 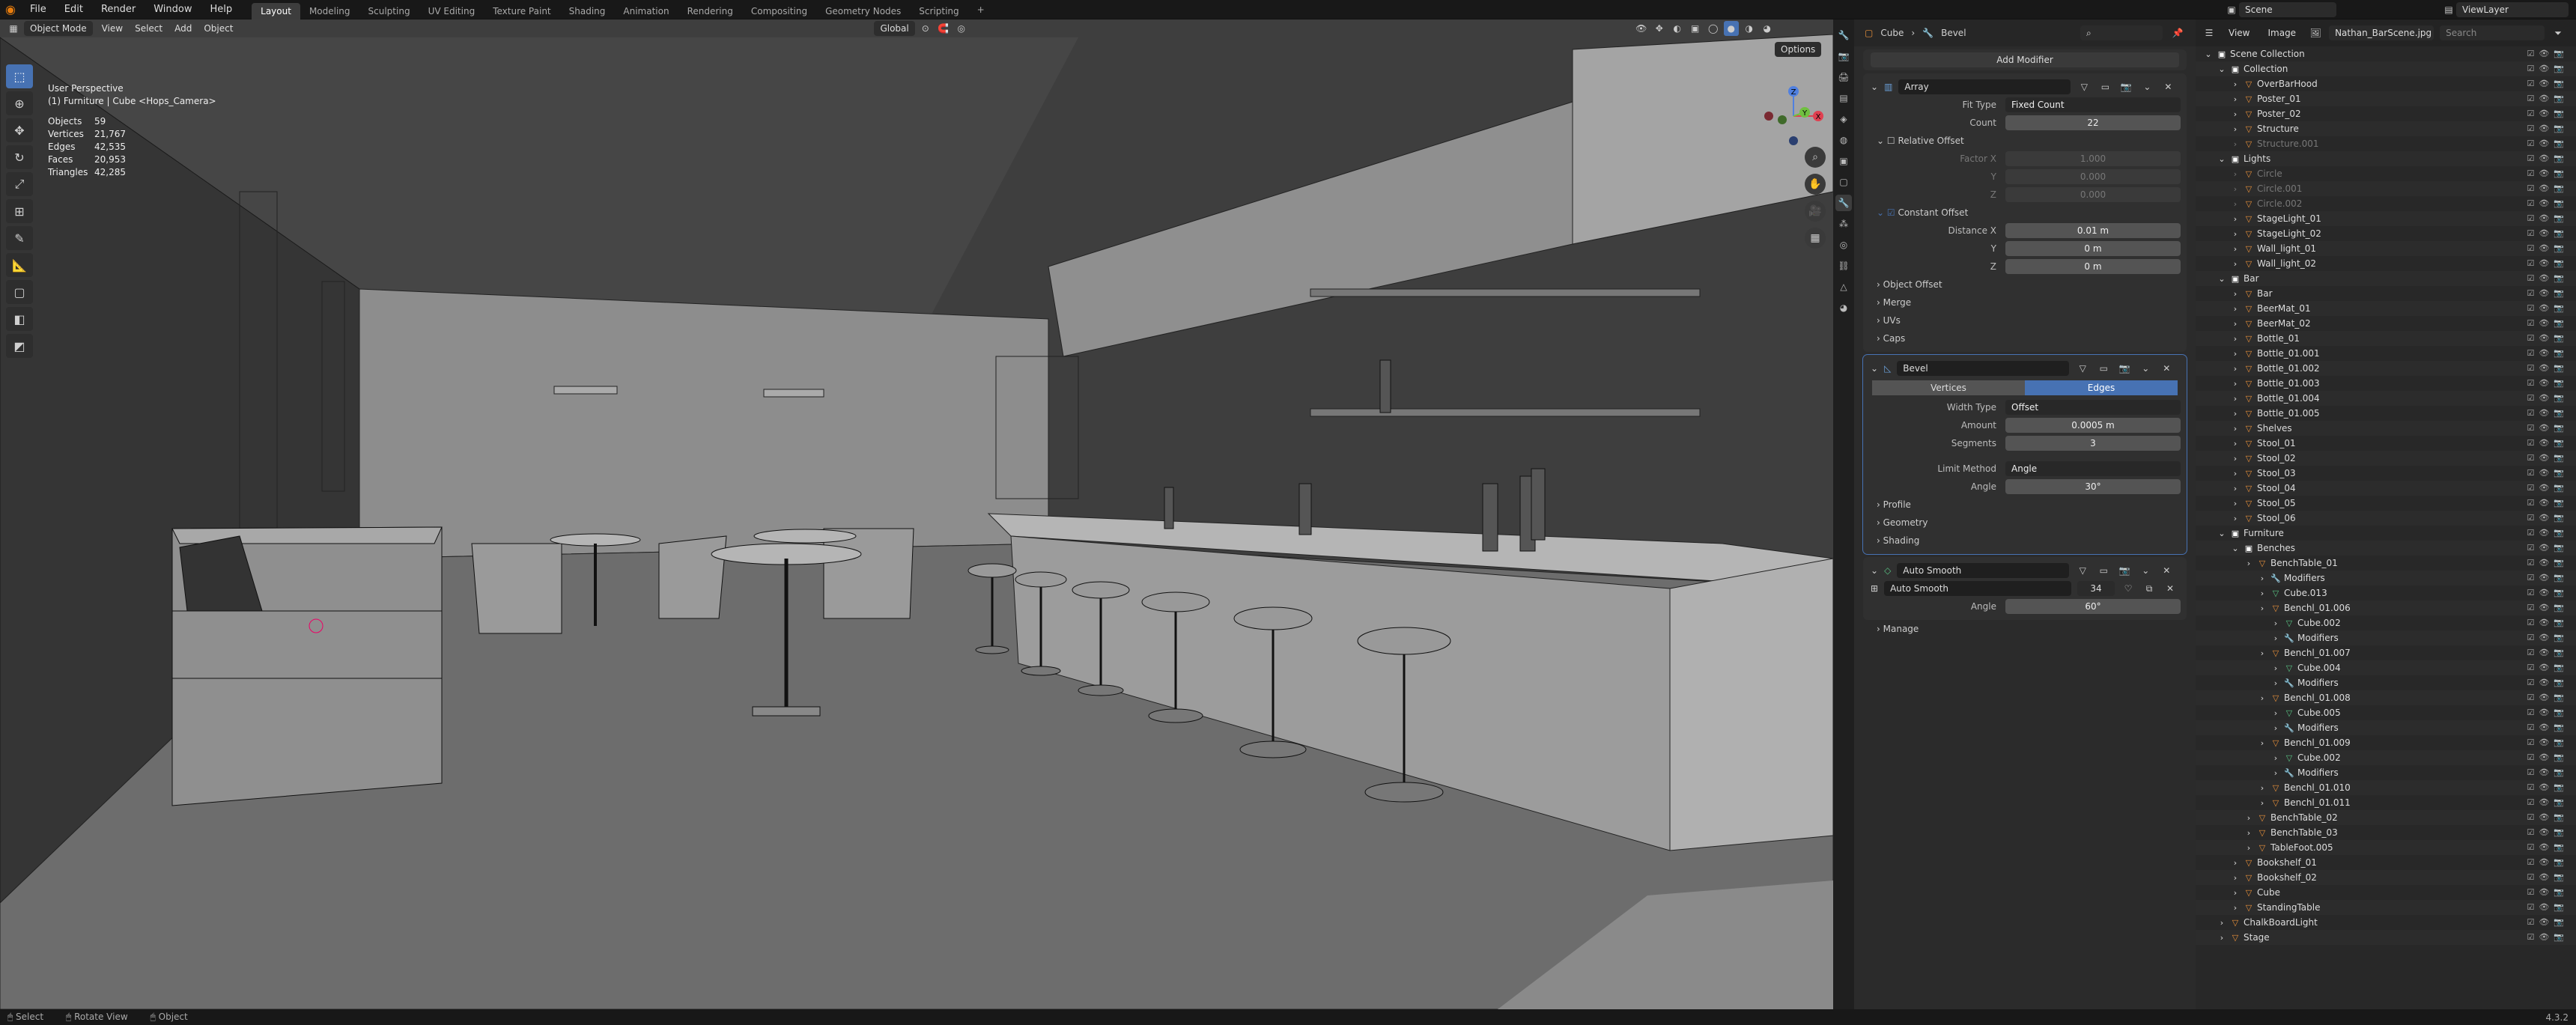 I want to click on tab-compositing: Compositing, so click(x=779, y=11).